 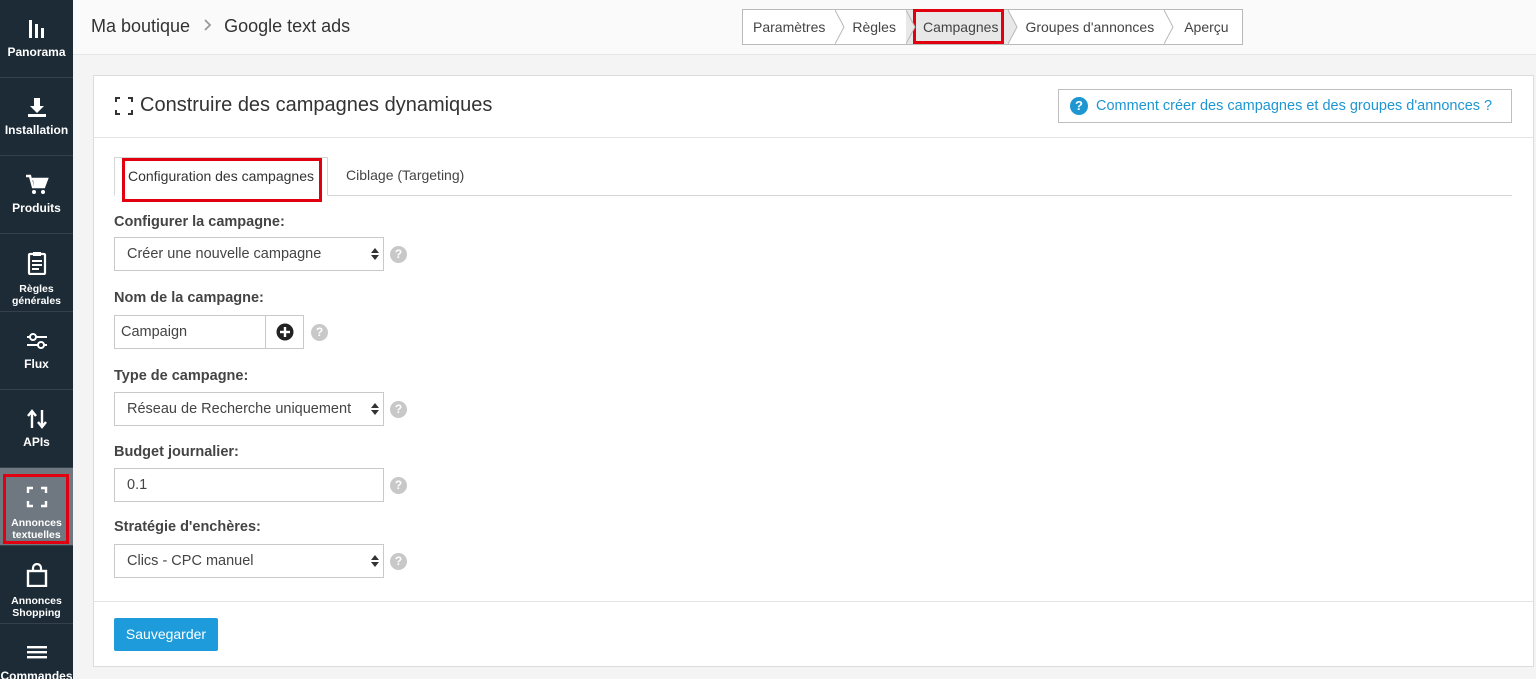 What do you see at coordinates (36, 208) in the screenshot?
I see `sidebar-item-label: Produits` at bounding box center [36, 208].